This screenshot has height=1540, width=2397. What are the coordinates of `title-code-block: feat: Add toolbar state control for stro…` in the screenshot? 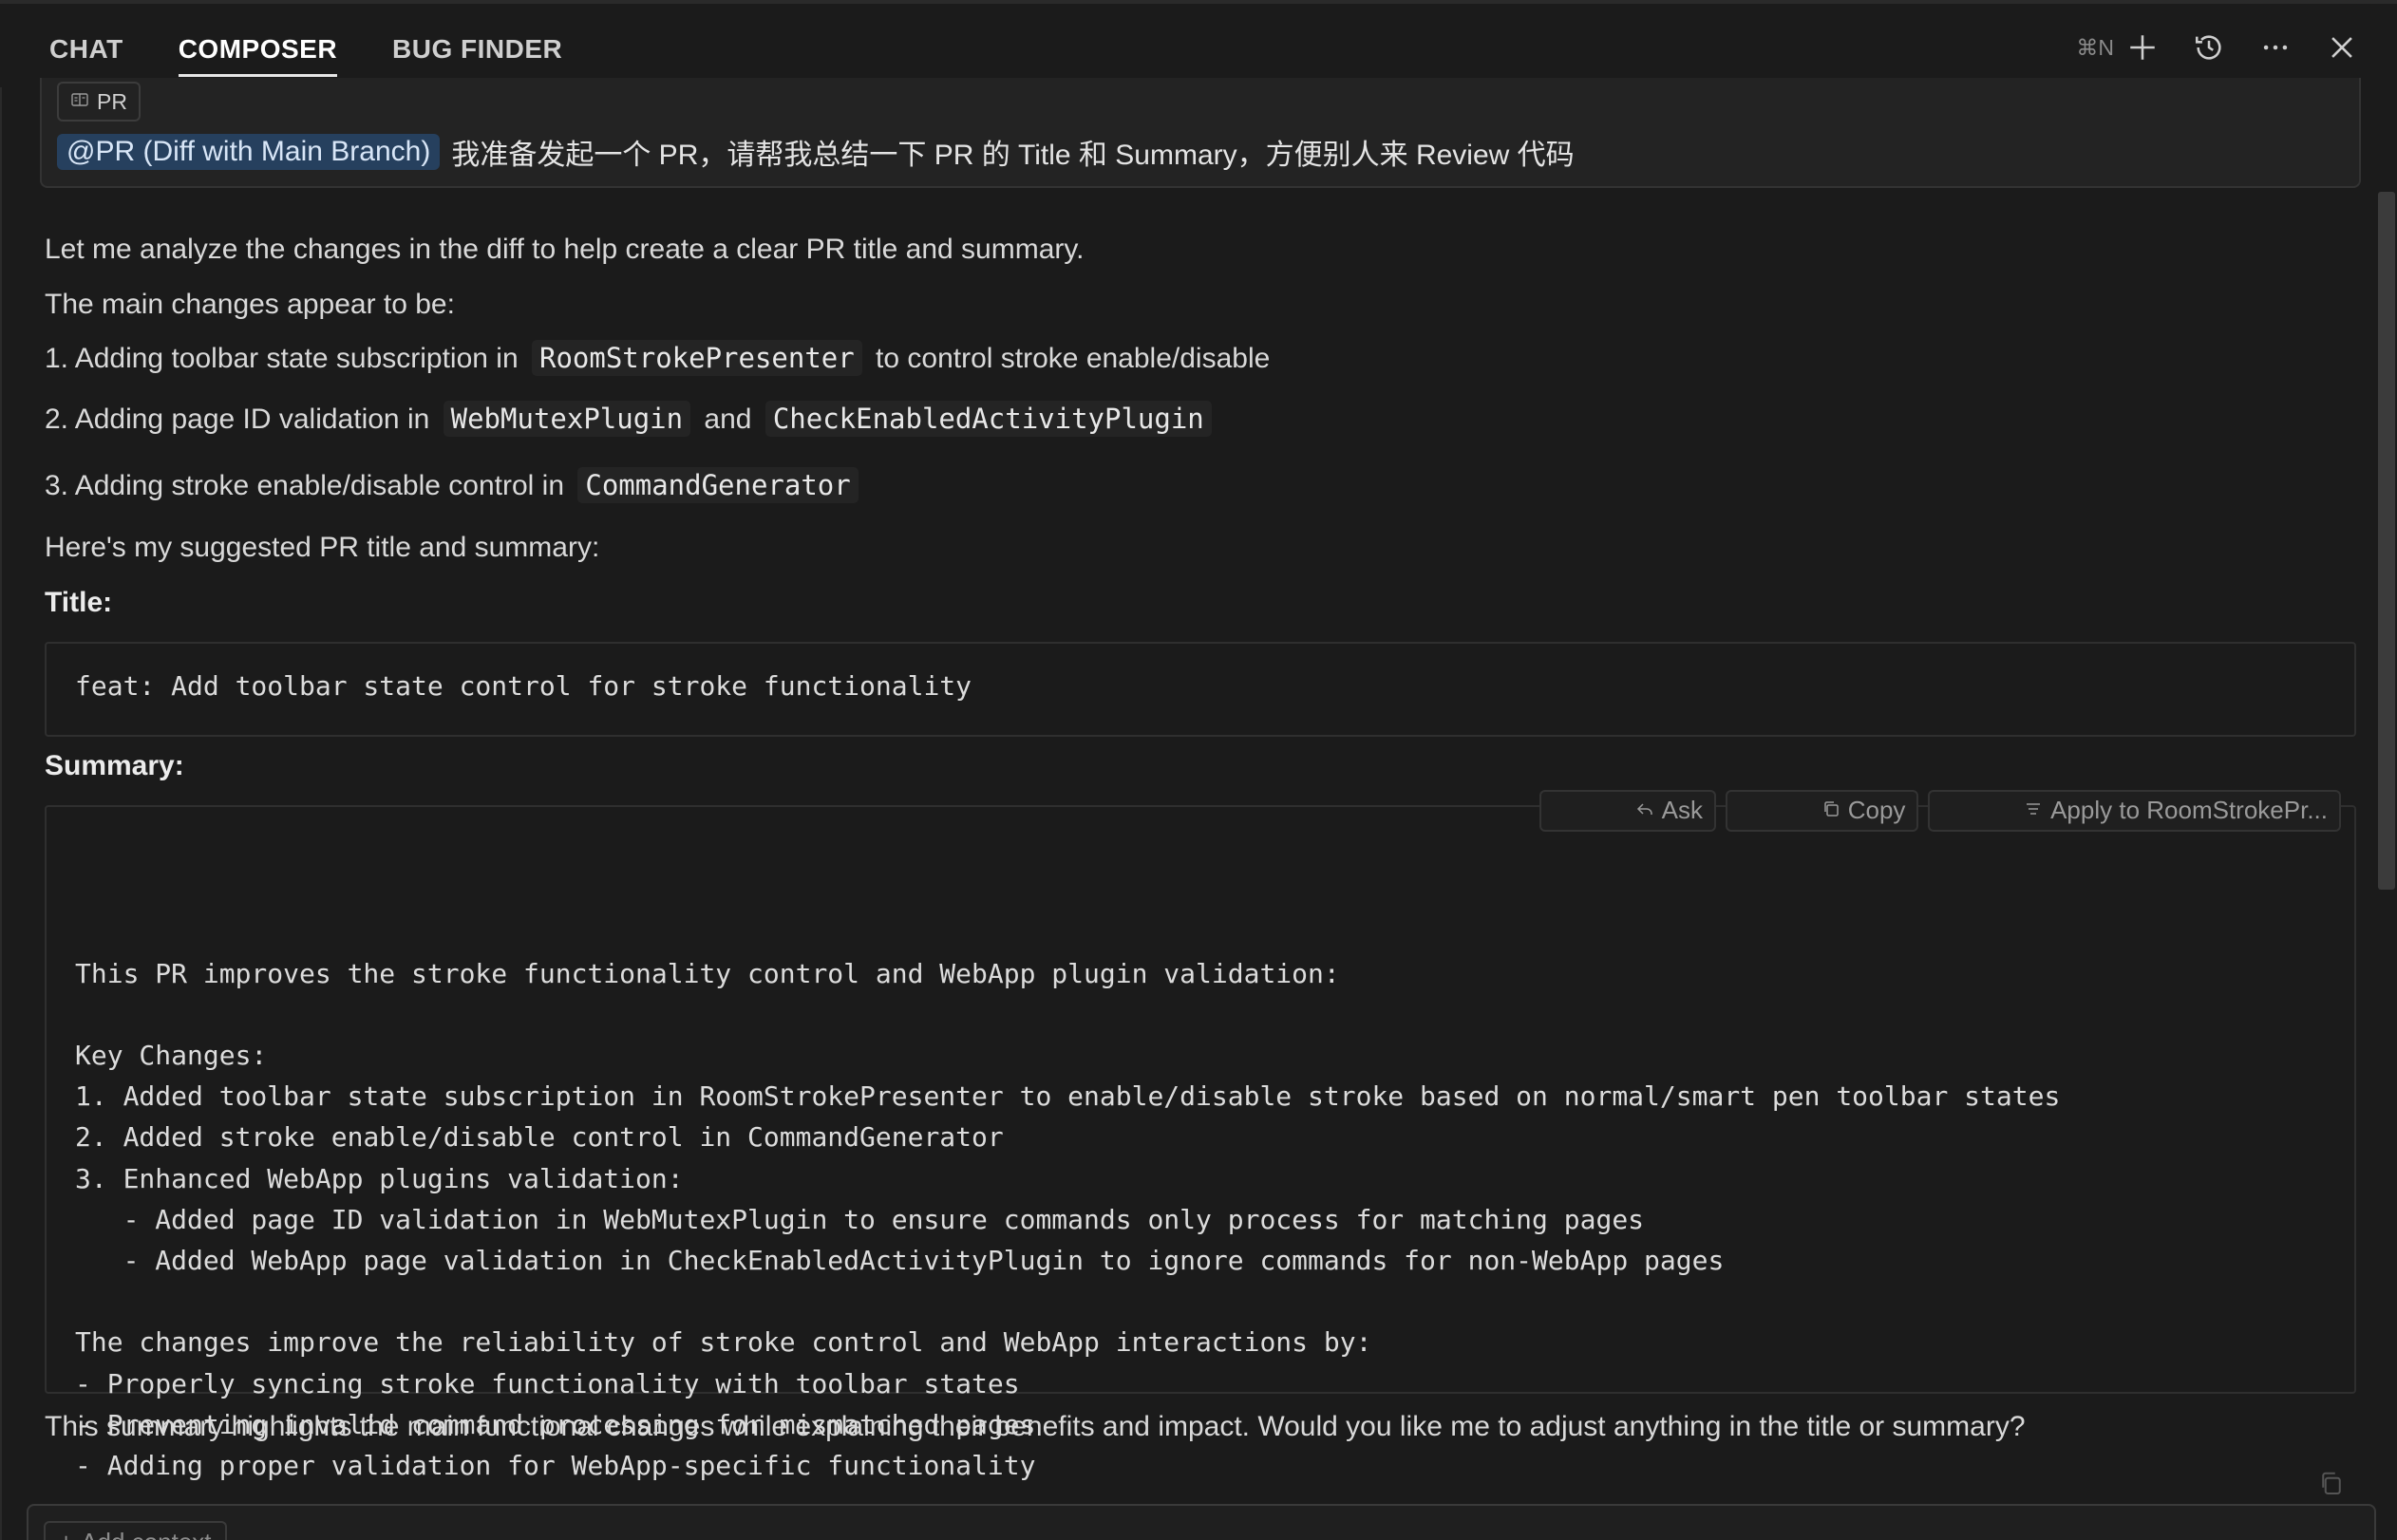 It's located at (1200, 690).